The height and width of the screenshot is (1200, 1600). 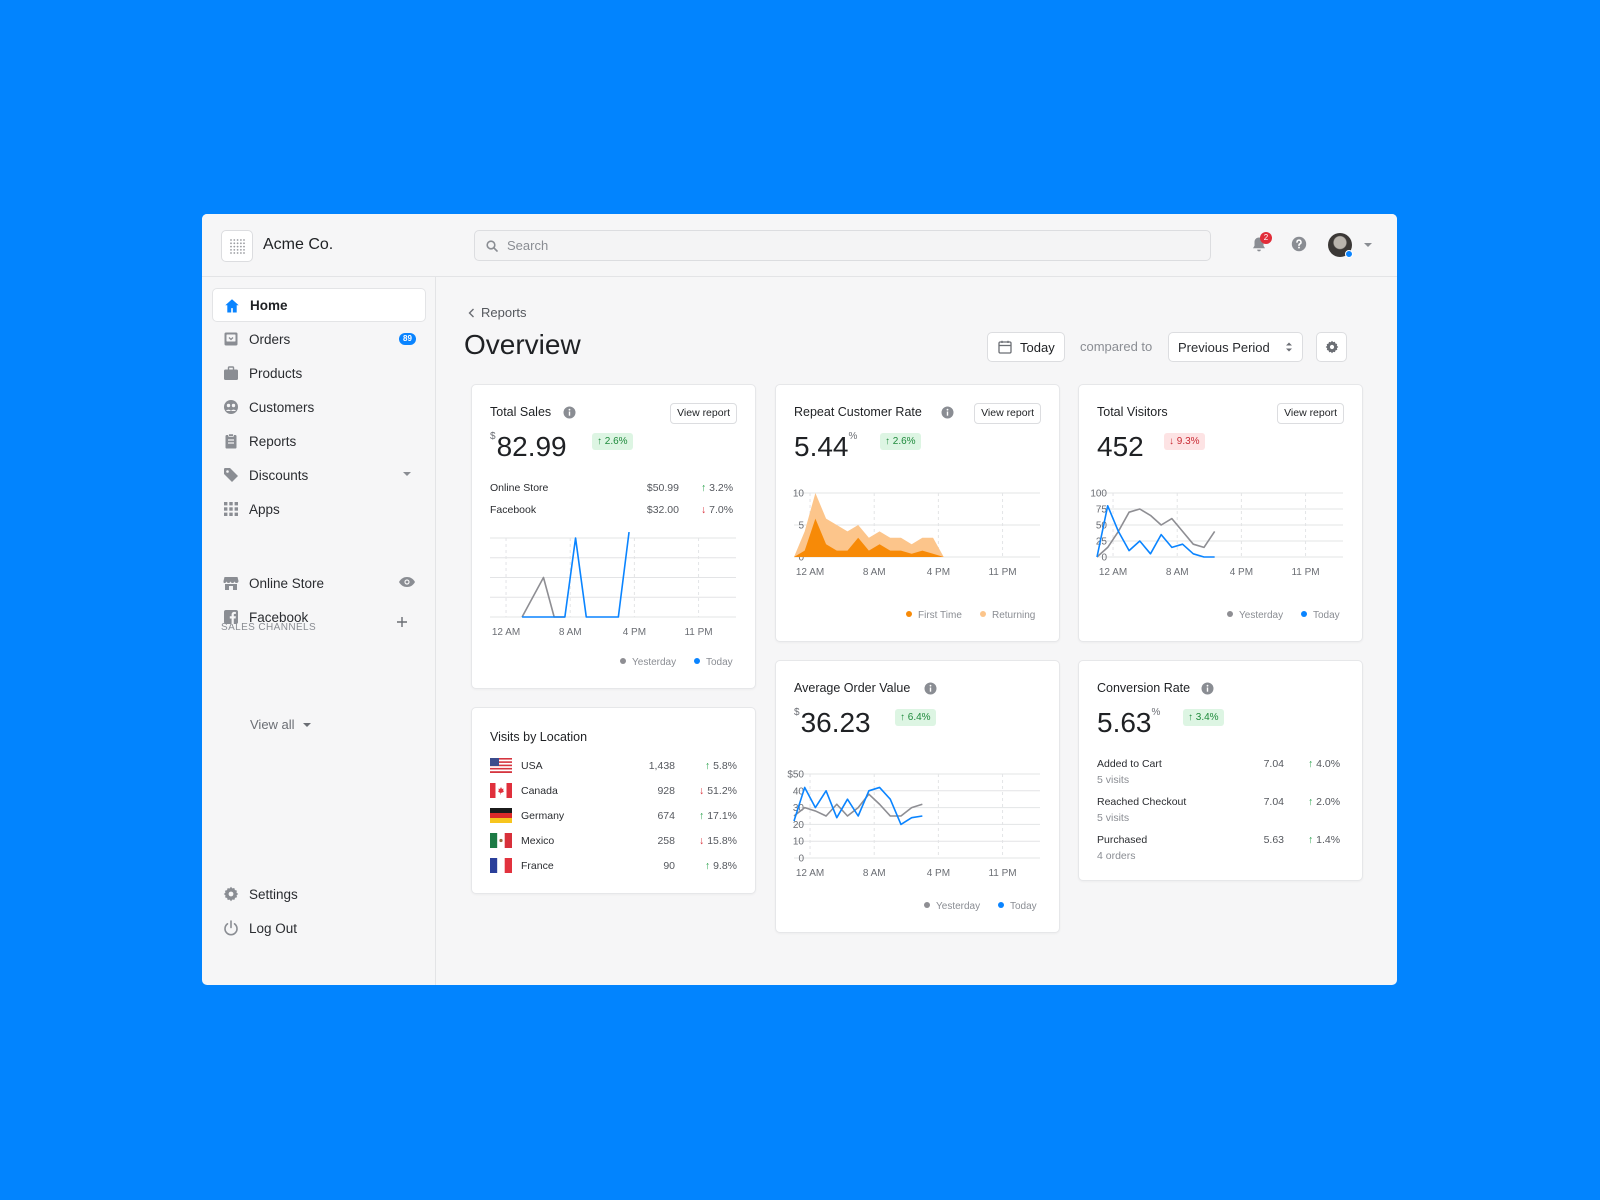 I want to click on online-status-dot, so click(x=1349, y=254).